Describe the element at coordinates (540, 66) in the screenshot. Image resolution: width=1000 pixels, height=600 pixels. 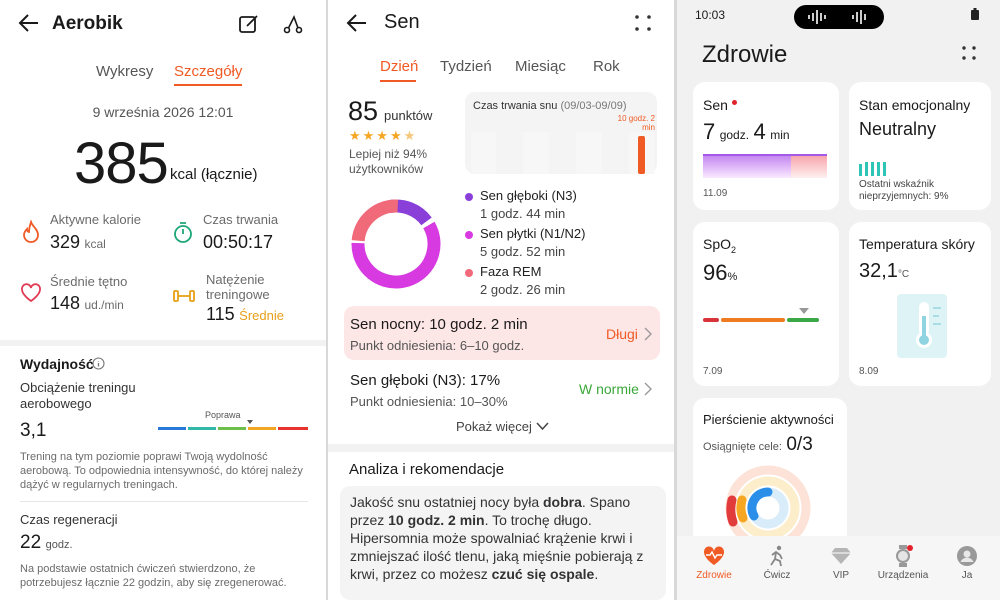
I see `tab-month: Miesiąc` at that location.